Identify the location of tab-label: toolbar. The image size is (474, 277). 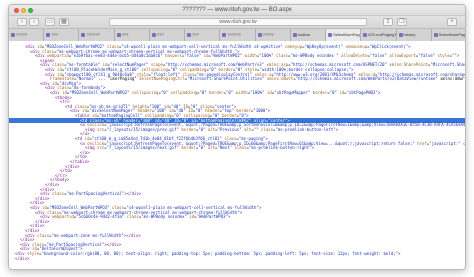
(304, 34).